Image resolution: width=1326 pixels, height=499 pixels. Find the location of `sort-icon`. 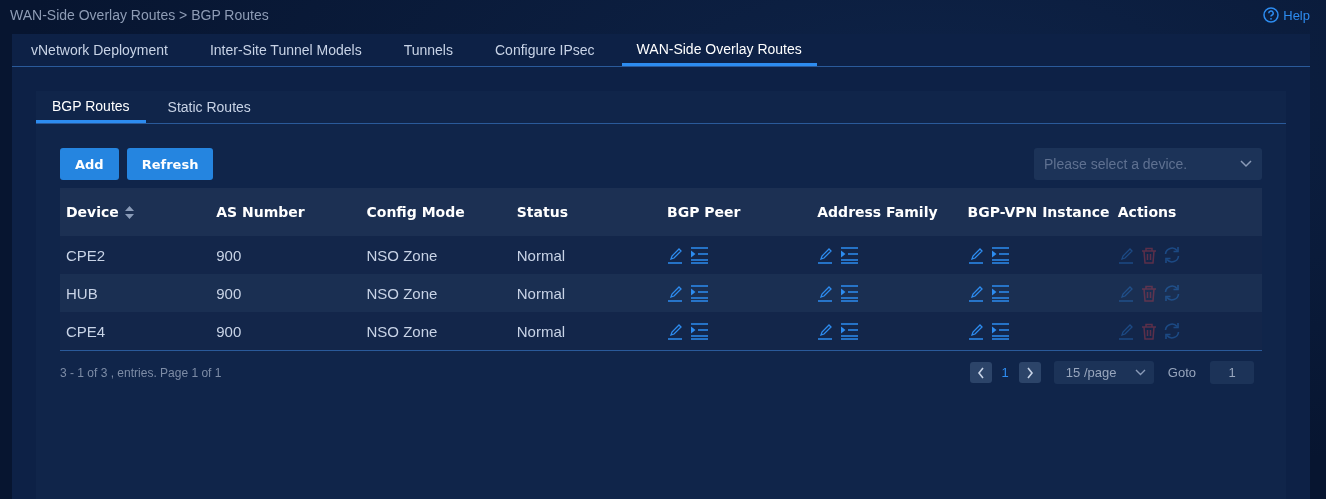

sort-icon is located at coordinates (129, 212).